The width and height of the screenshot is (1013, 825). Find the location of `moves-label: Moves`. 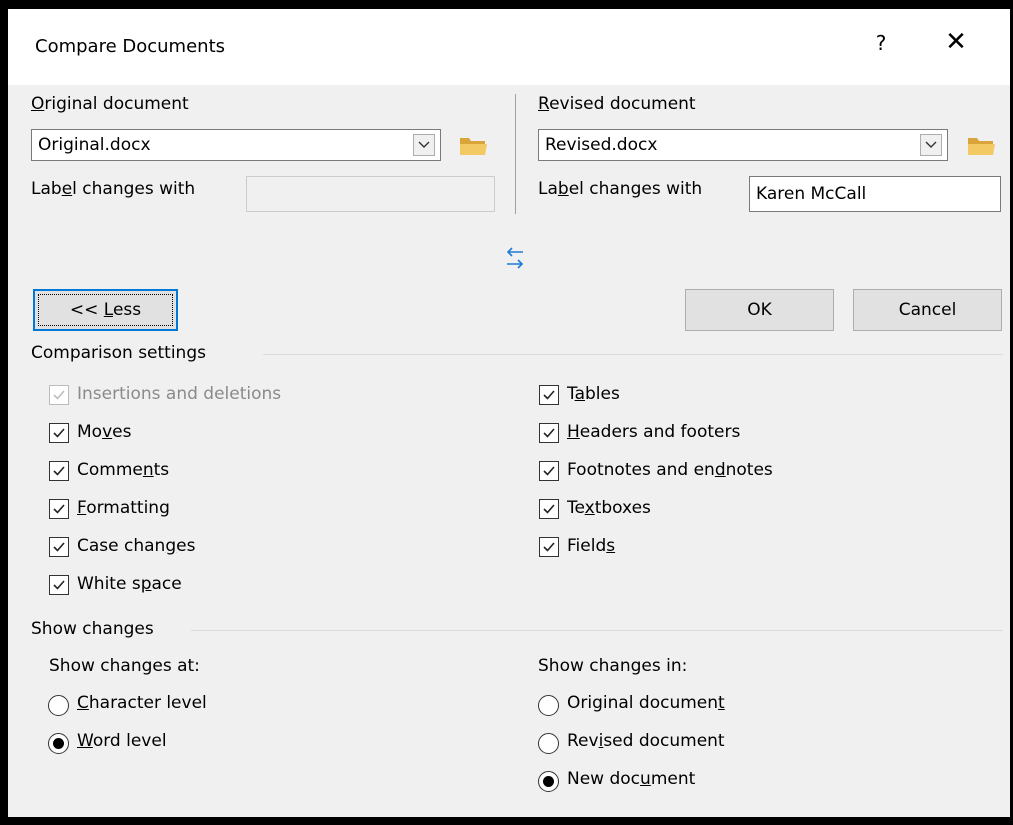

moves-label: Moves is located at coordinates (104, 432).